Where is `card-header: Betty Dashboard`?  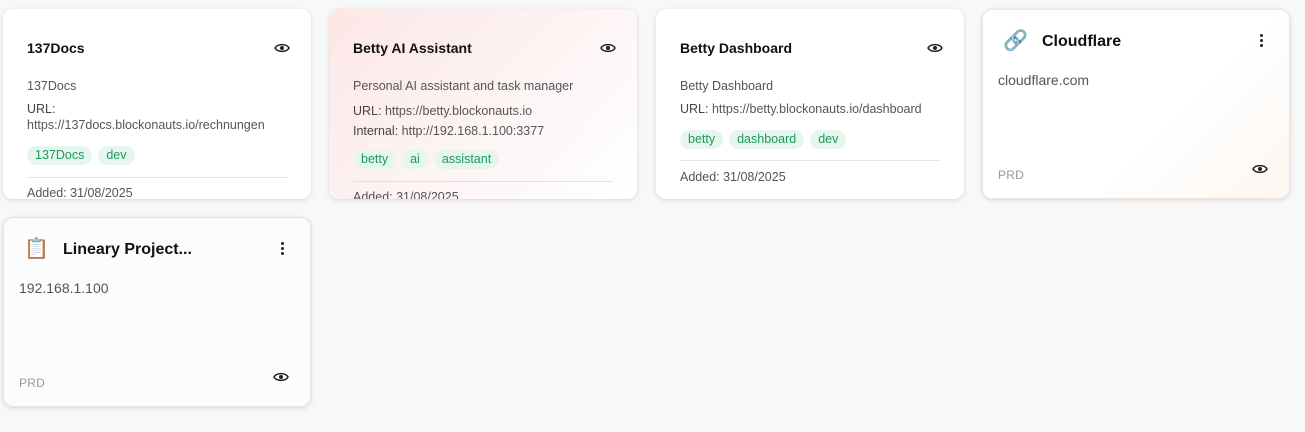
card-header: Betty Dashboard is located at coordinates (812, 48).